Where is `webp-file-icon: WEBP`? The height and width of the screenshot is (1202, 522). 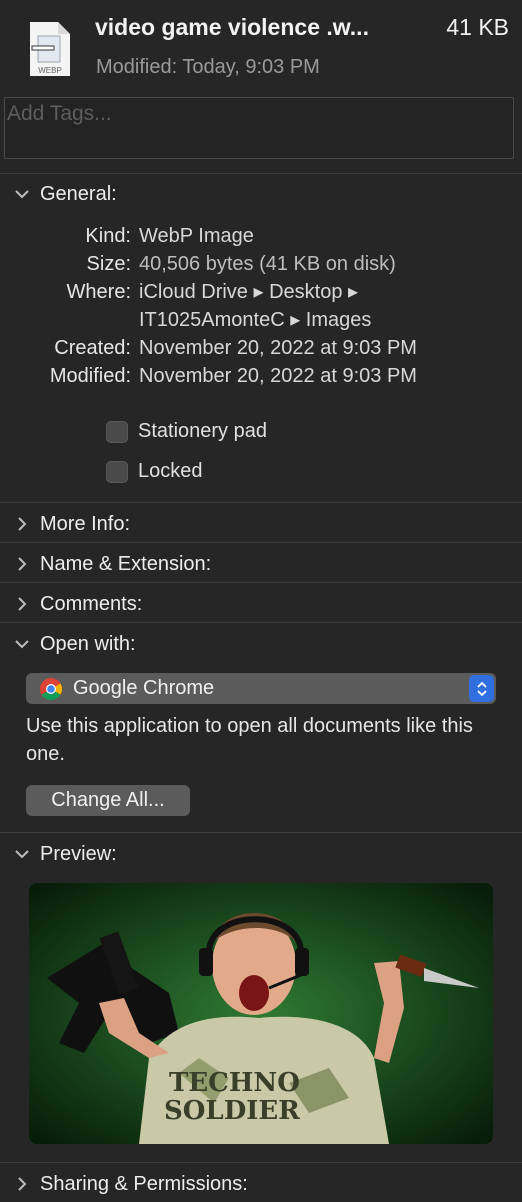
webp-file-icon: WEBP is located at coordinates (49, 49).